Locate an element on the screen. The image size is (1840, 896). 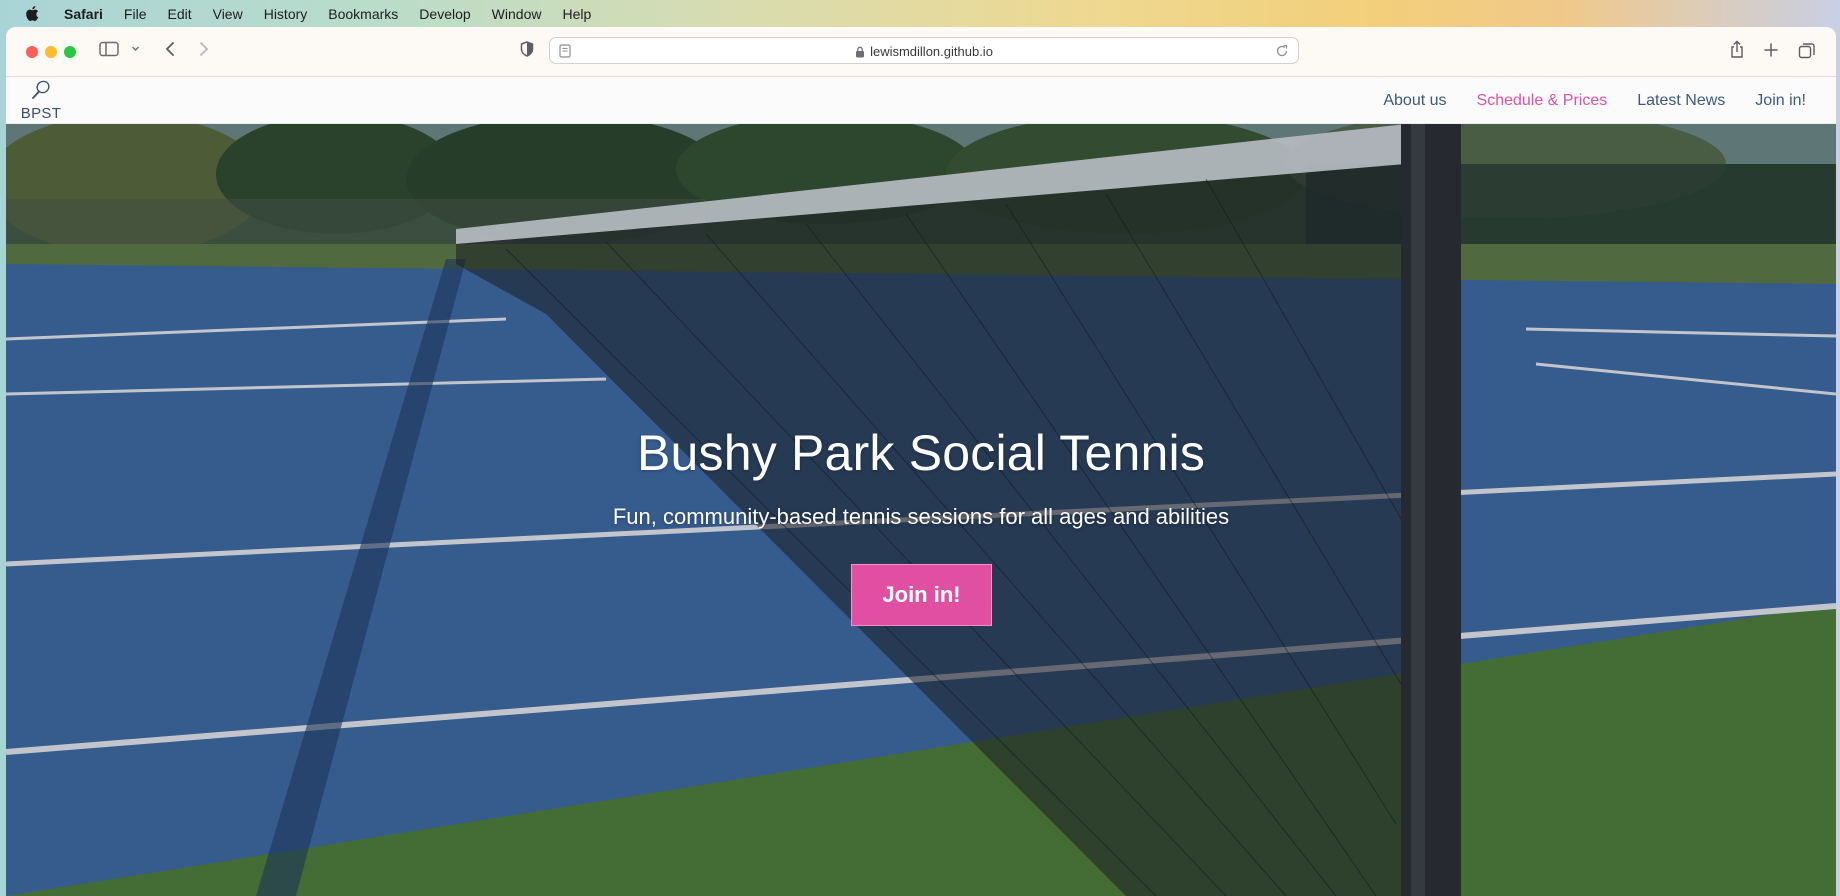
privacy-shield-icon is located at coordinates (527, 49).